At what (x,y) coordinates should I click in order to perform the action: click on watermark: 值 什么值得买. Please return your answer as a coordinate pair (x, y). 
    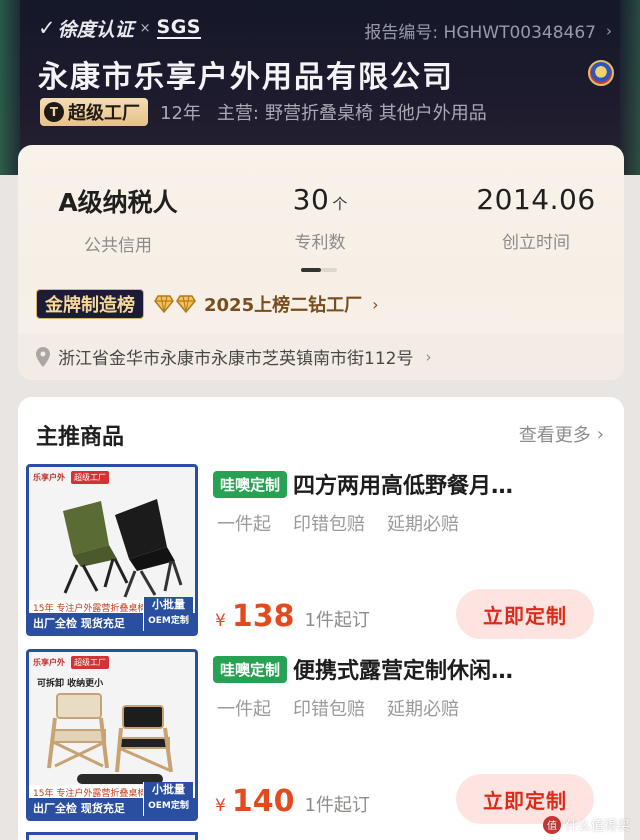
    Looking at the image, I should click on (586, 824).